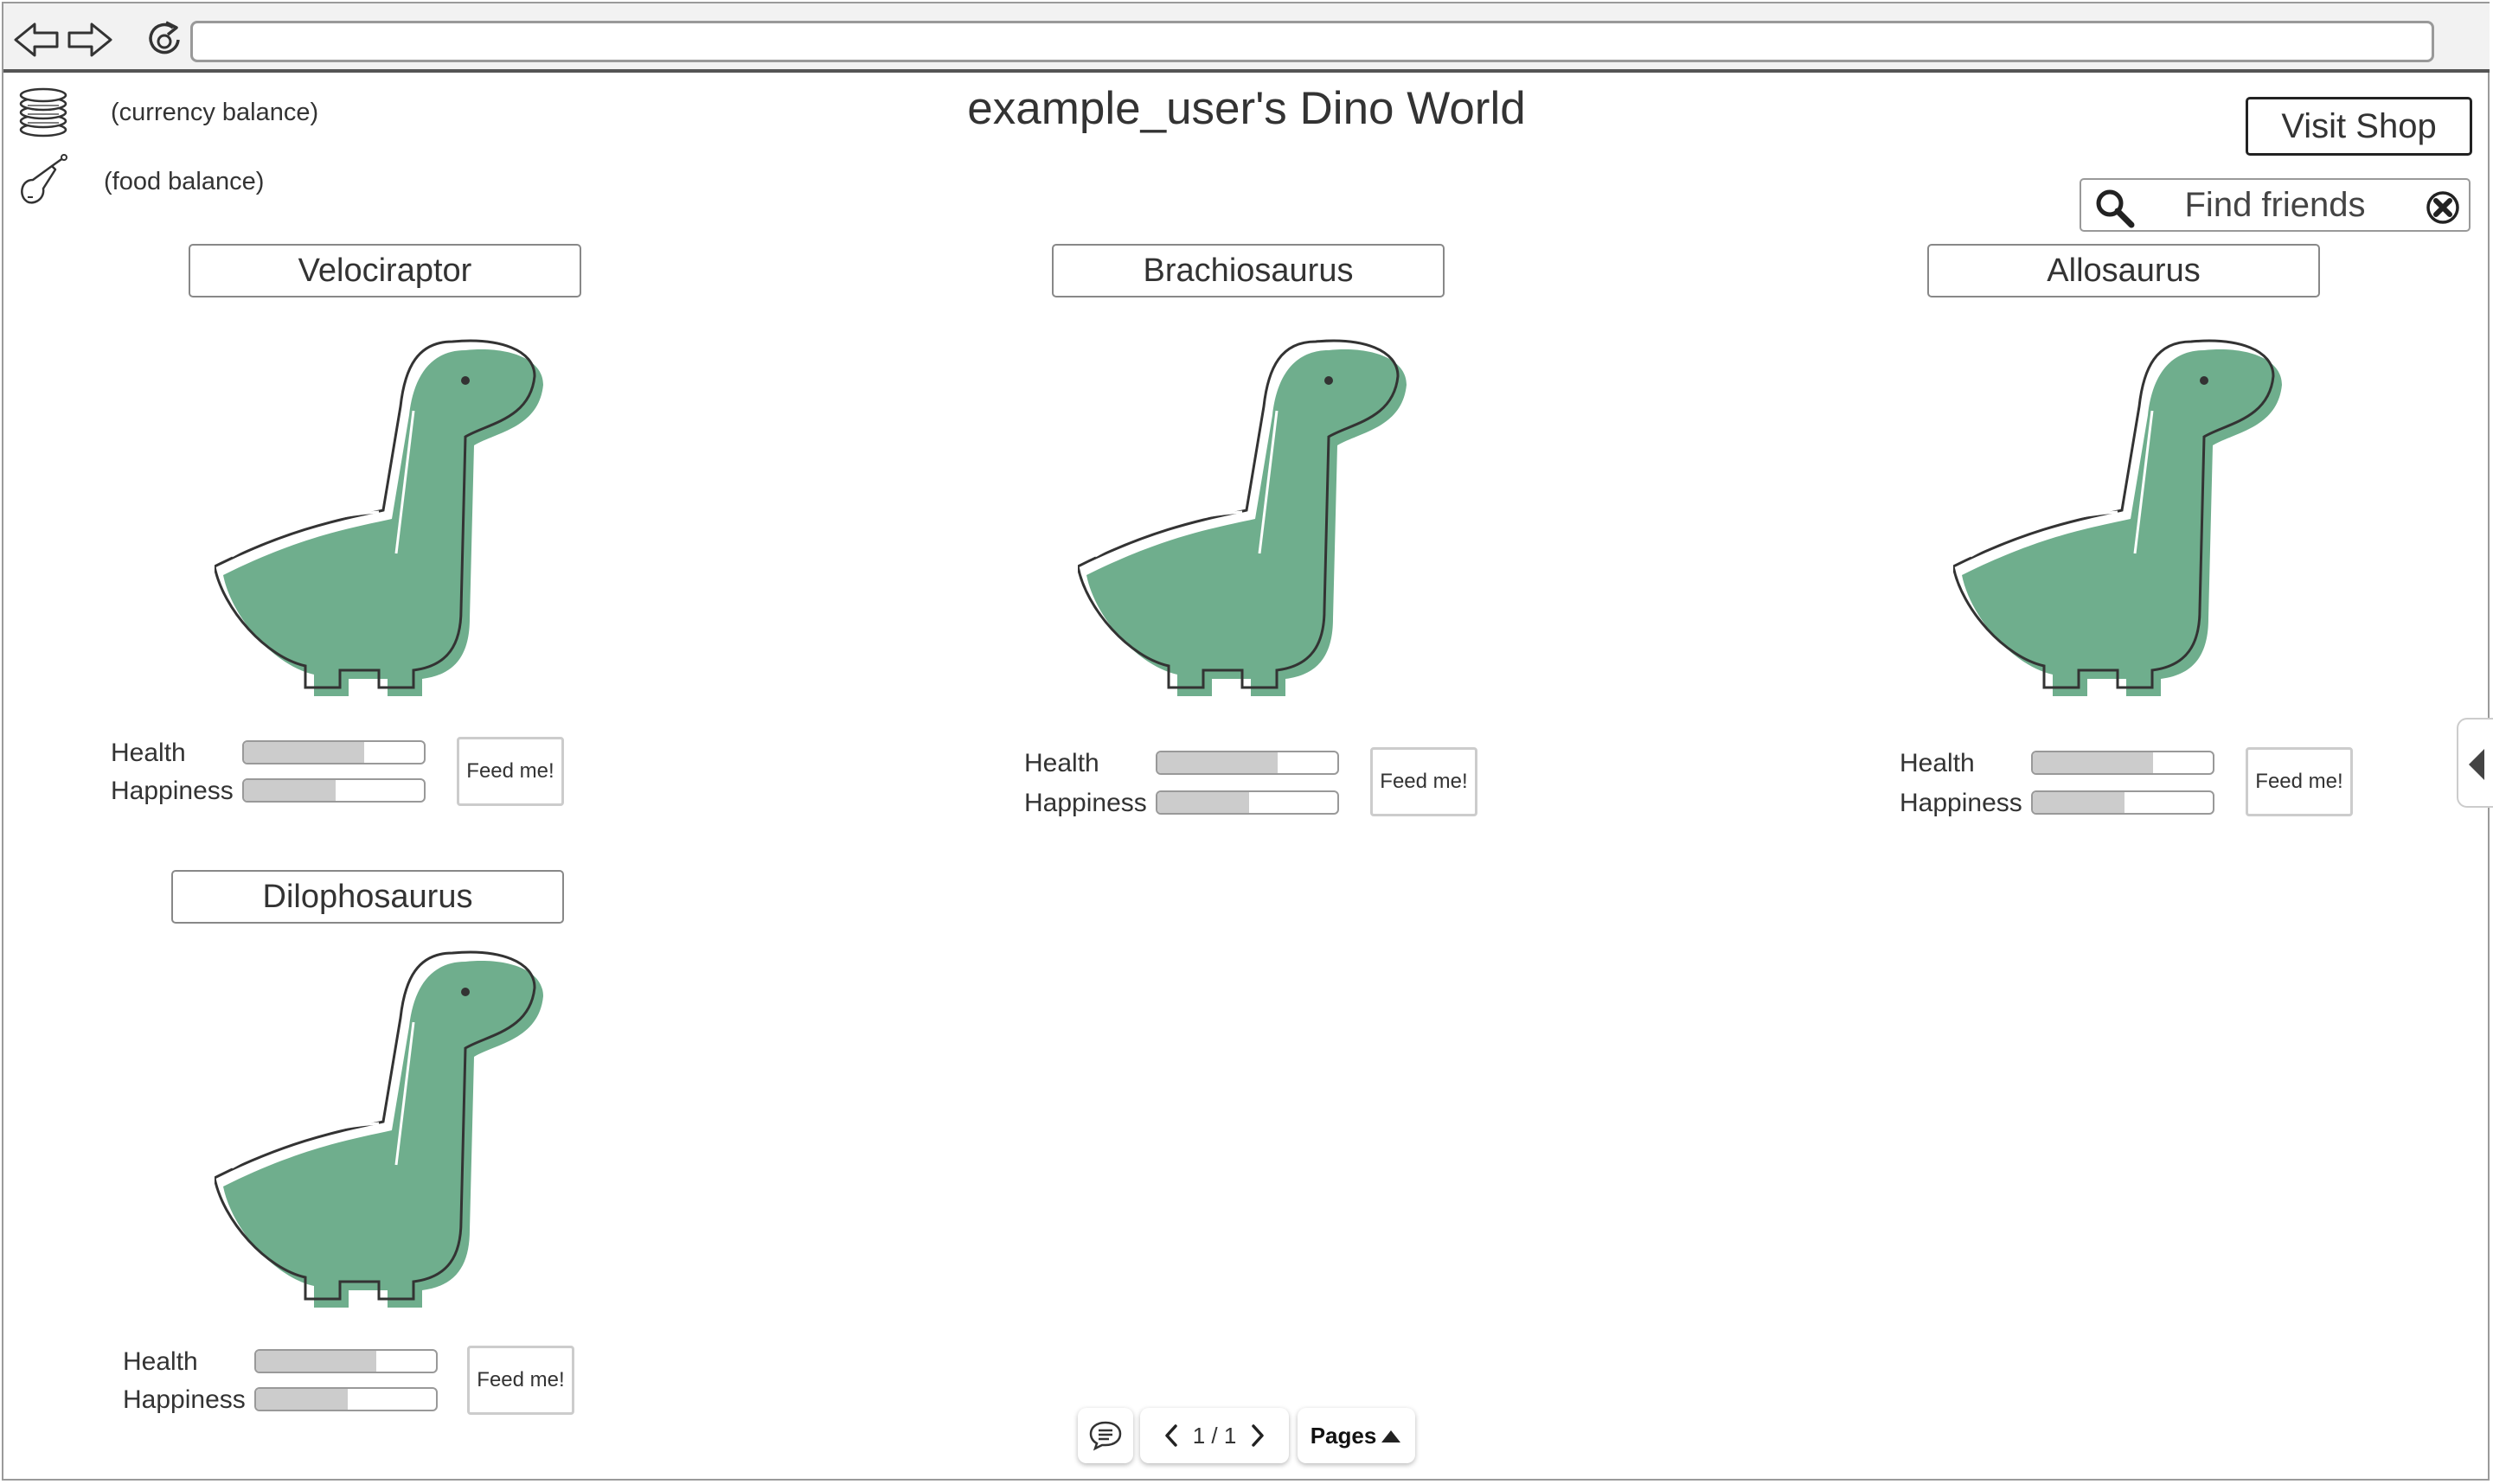 The height and width of the screenshot is (1484, 2493). What do you see at coordinates (1312, 41) in the screenshot?
I see `address-bar` at bounding box center [1312, 41].